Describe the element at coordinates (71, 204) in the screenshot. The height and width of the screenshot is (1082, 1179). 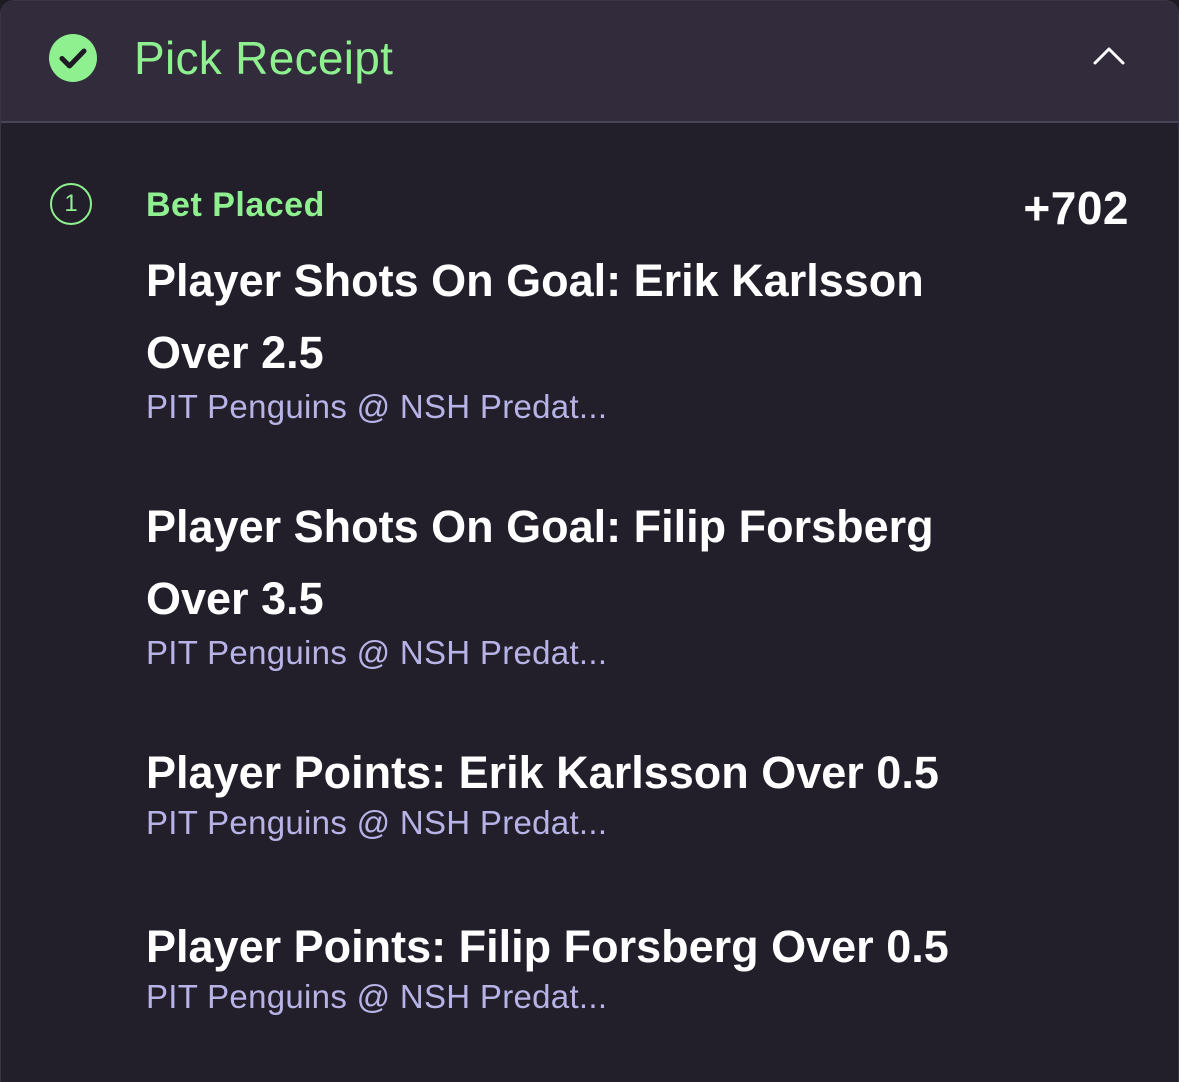
I see `step-number-badge: 1` at that location.